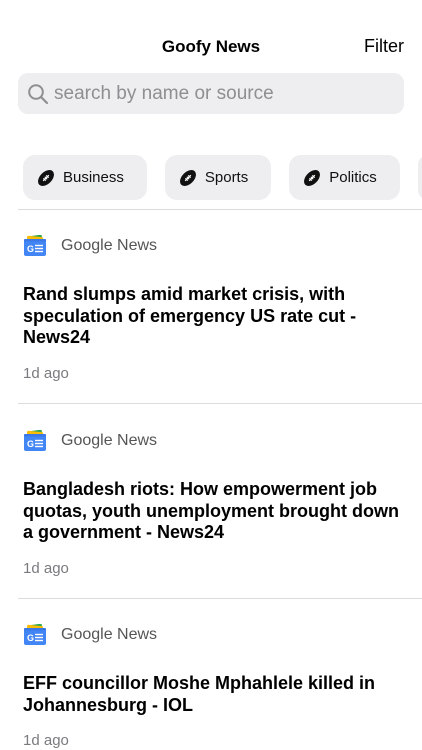  What do you see at coordinates (211, 35) in the screenshot?
I see `header: Goofy News Filter` at bounding box center [211, 35].